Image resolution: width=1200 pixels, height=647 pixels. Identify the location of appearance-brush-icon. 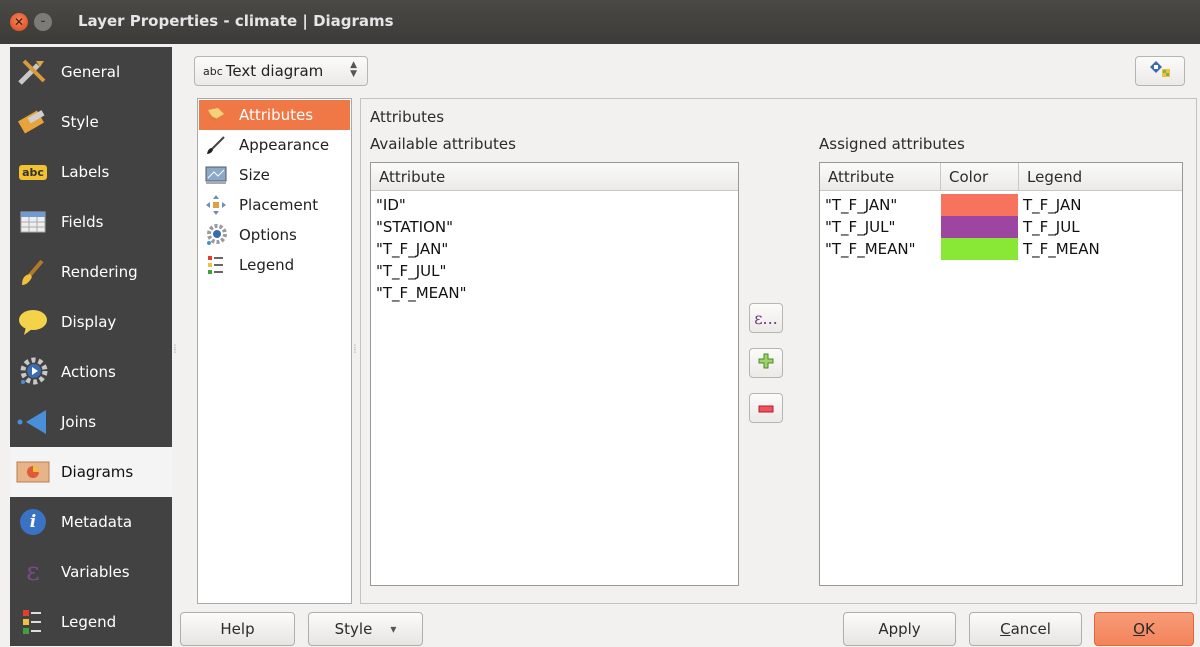
(216, 145).